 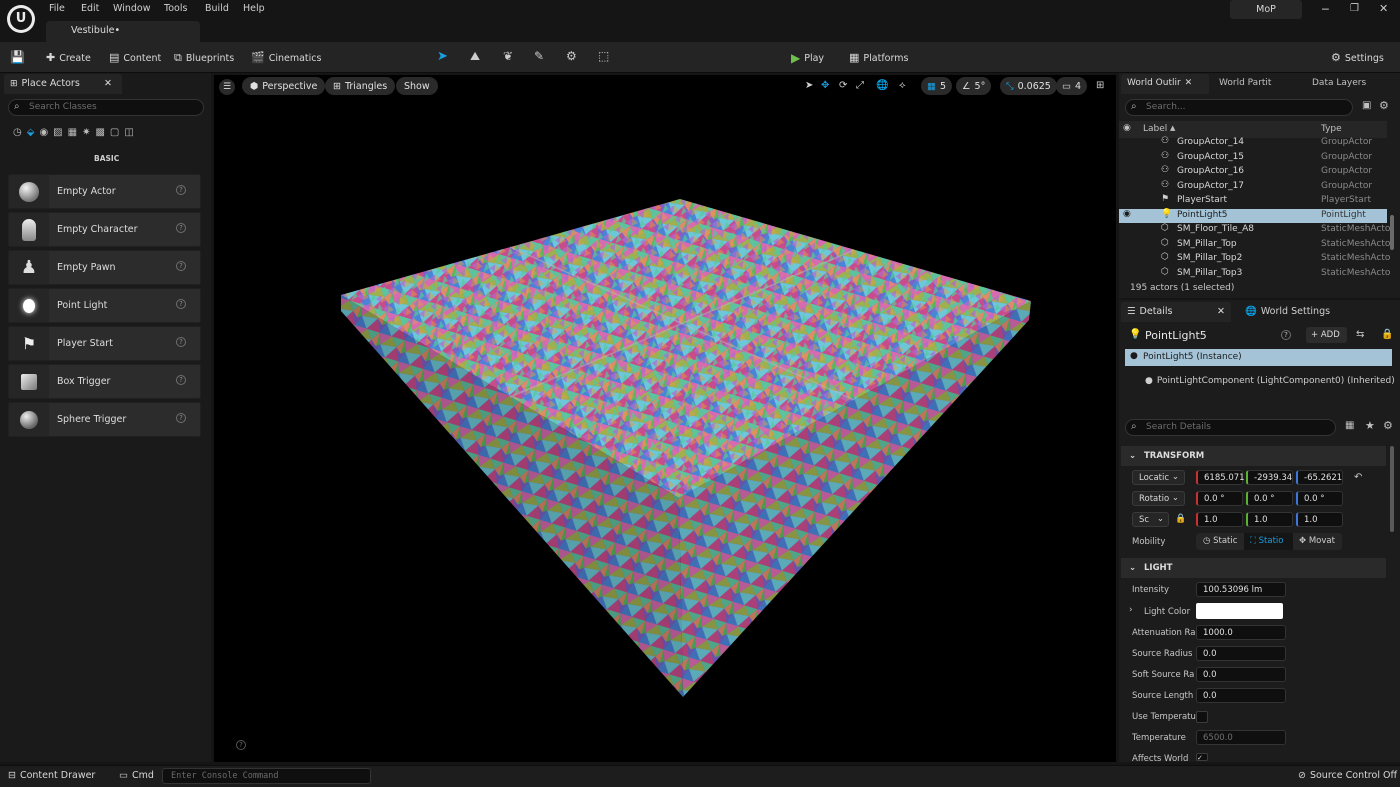 I want to click on world-local-icon: 🌐, so click(x=882, y=85).